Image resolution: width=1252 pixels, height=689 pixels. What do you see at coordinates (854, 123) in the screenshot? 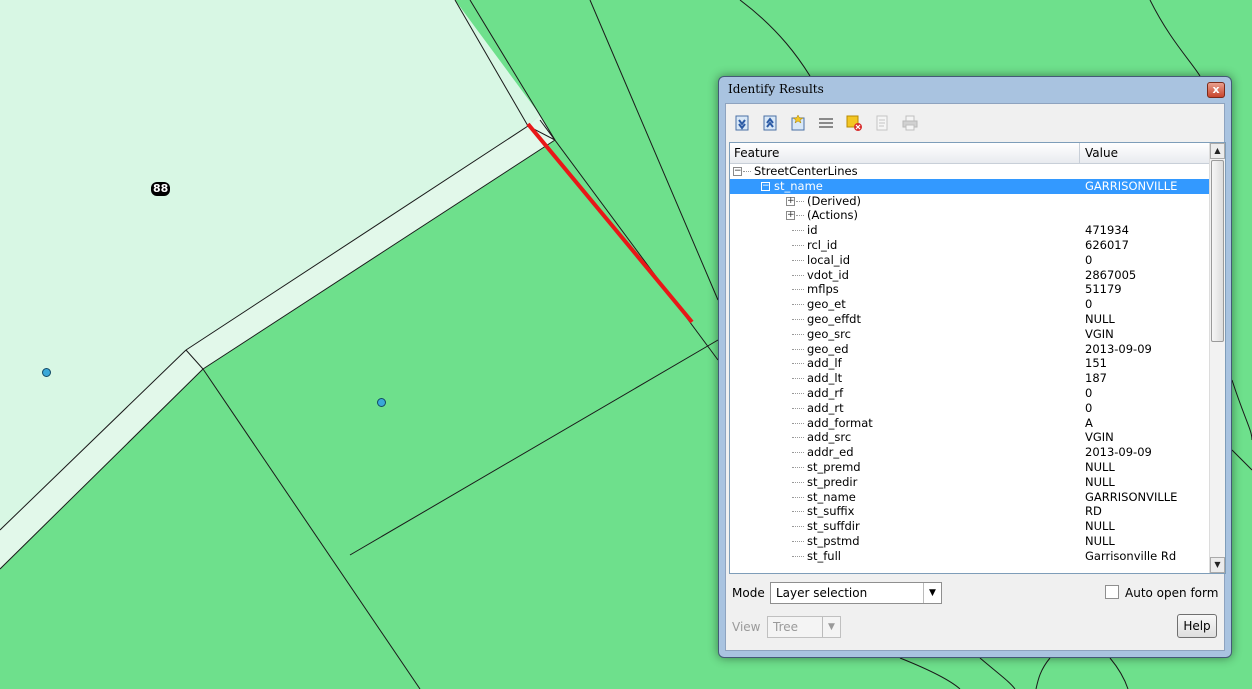
I see `clear-highlights-icon` at bounding box center [854, 123].